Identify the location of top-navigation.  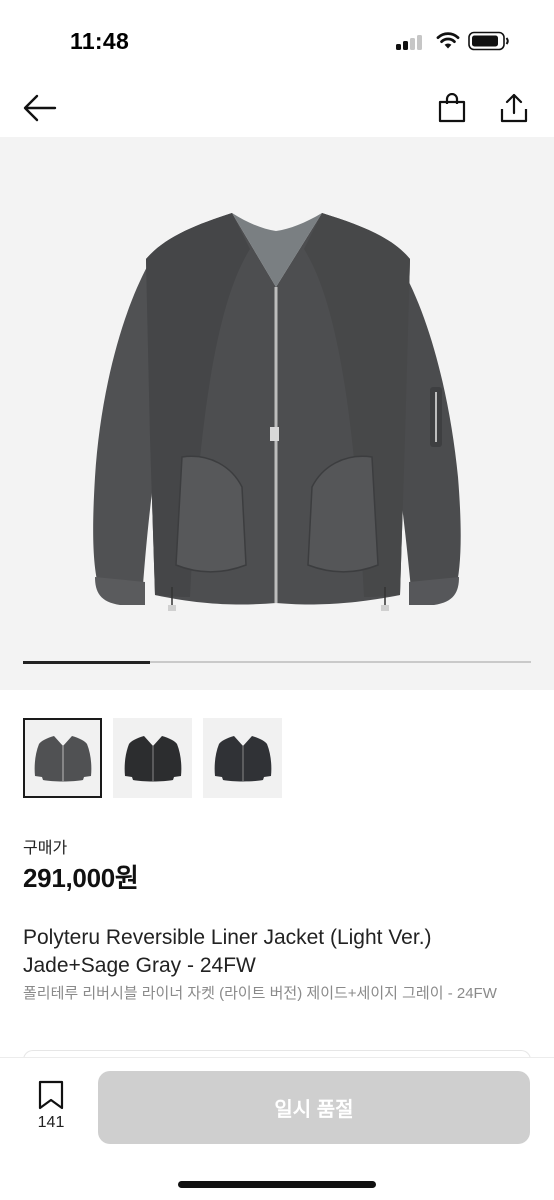
(277, 108).